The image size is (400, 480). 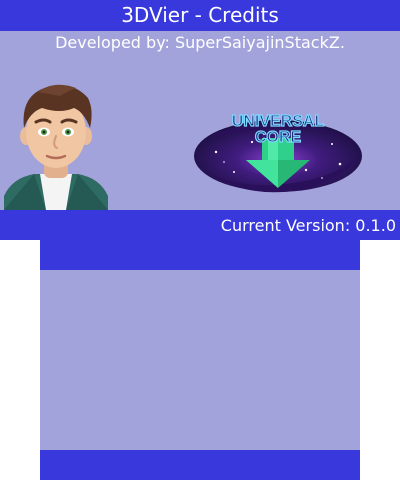 What do you see at coordinates (278, 121) in the screenshot?
I see `logo-text-top: UNIVERSAL` at bounding box center [278, 121].